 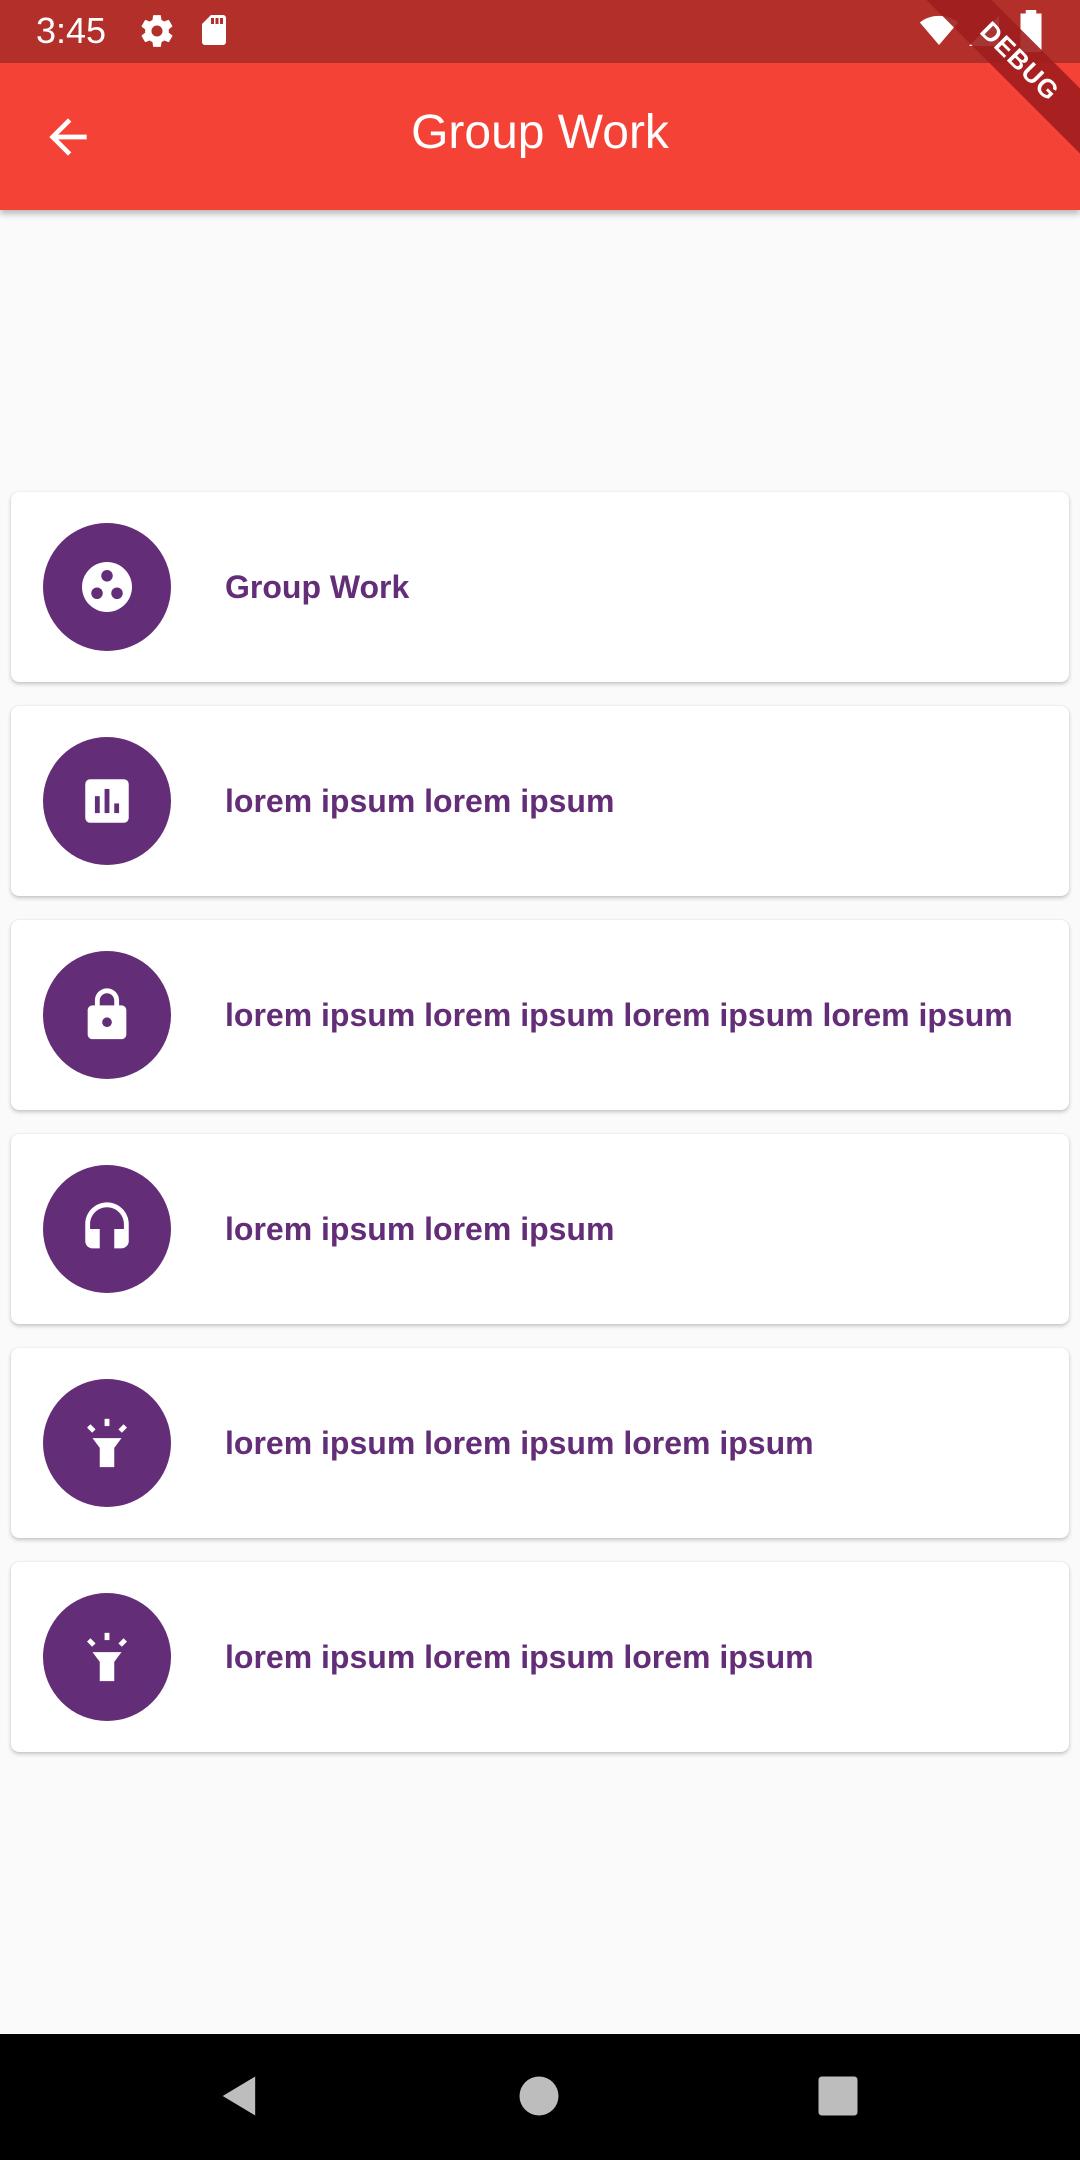 What do you see at coordinates (240, 2096) in the screenshot?
I see `back-triangle-icon` at bounding box center [240, 2096].